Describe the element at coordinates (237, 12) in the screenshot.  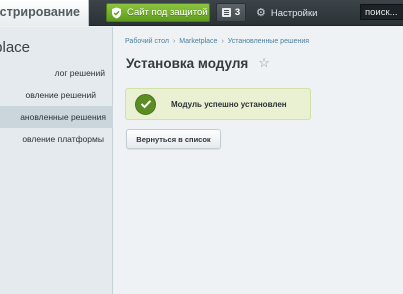
I see `notifications-count: 3` at that location.